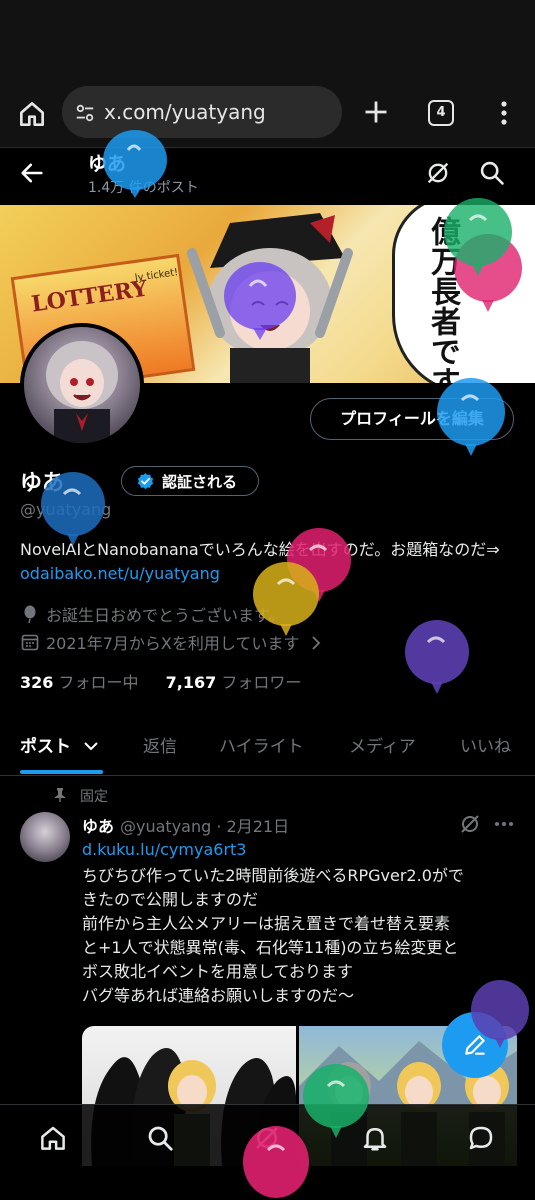 The image size is (535, 1200). I want to click on pin-icon, so click(60, 795).